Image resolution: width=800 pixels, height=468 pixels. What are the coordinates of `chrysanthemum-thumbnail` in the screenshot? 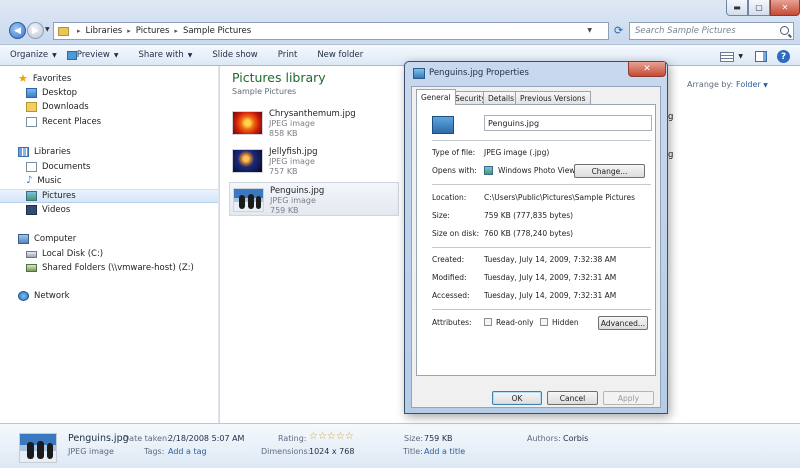 It's located at (247, 123).